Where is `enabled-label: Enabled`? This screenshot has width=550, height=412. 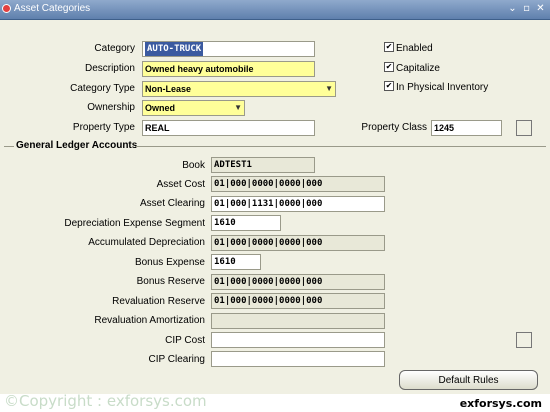 enabled-label: Enabled is located at coordinates (414, 48).